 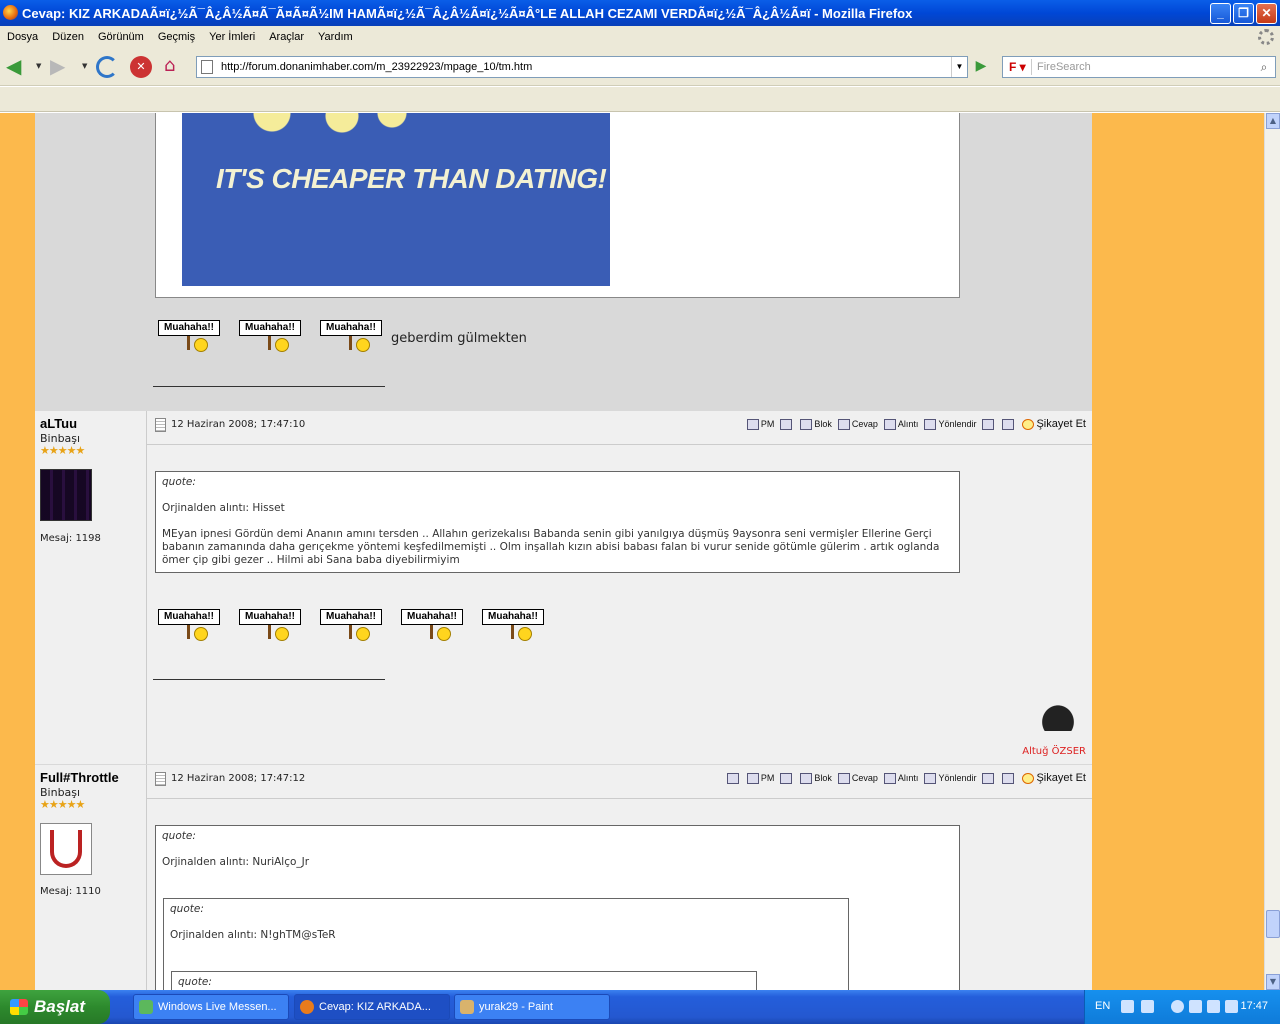 What do you see at coordinates (1266, 13) in the screenshot?
I see `close-button: ✕` at bounding box center [1266, 13].